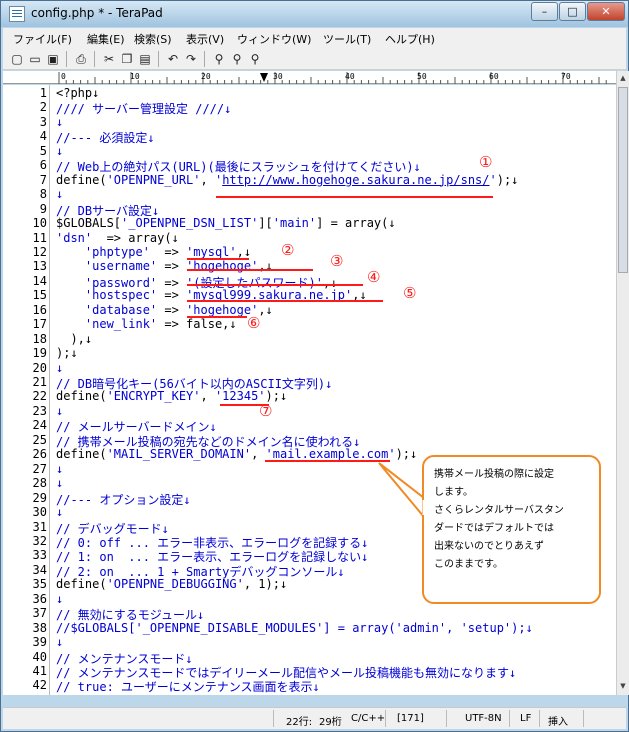 This screenshot has height=732, width=629. I want to click on line-number: 16, so click(39, 309).